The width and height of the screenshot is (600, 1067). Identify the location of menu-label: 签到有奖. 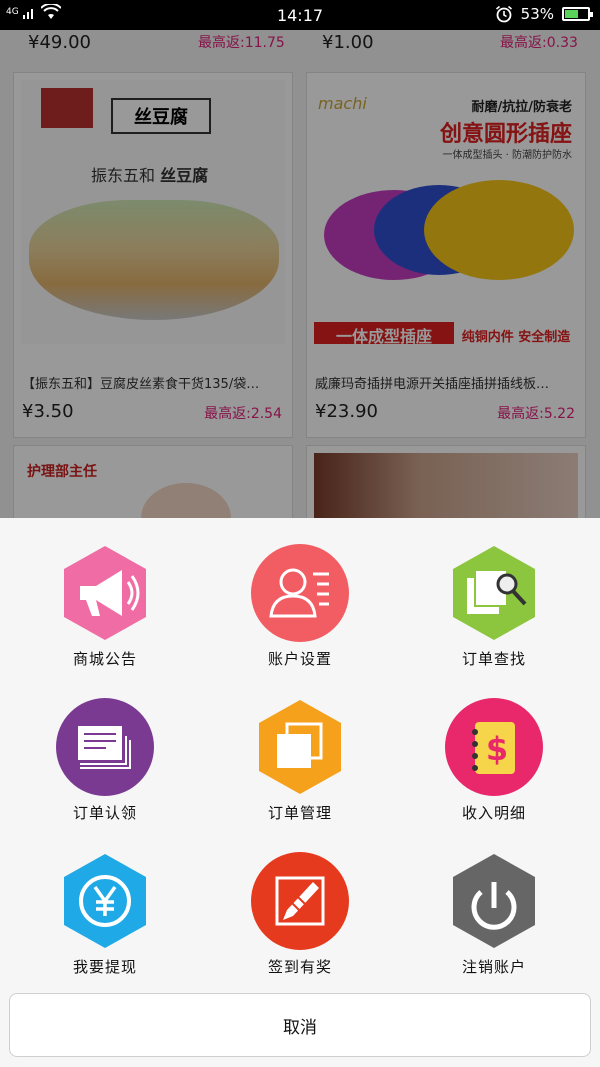
(299, 967).